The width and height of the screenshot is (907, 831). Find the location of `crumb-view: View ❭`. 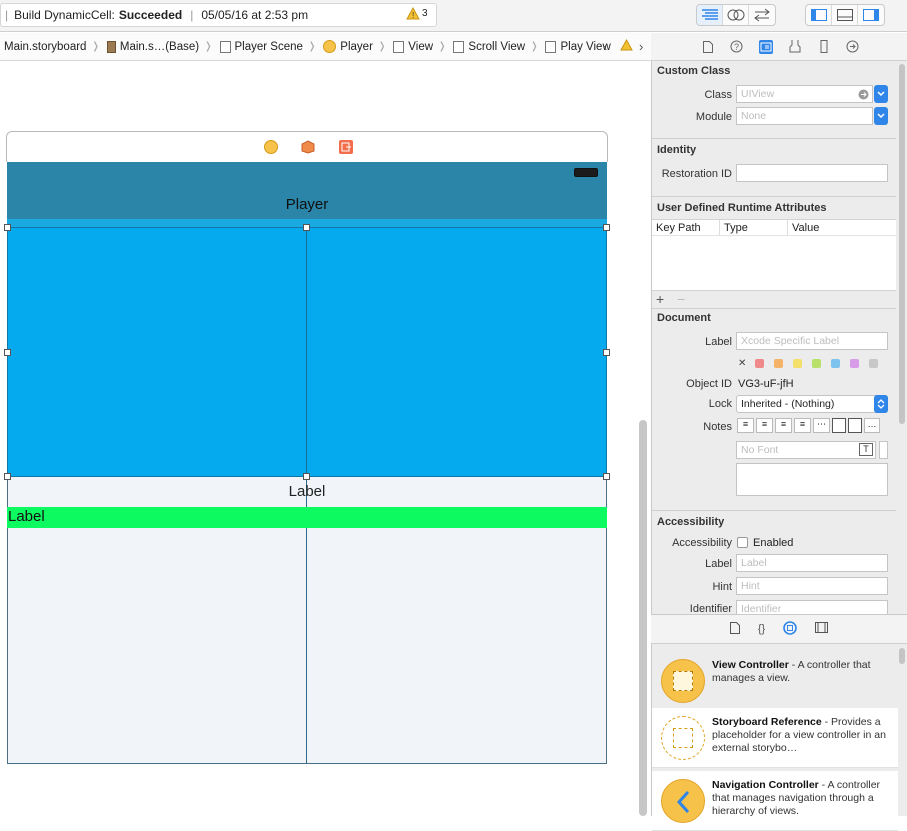

crumb-view: View ❭ is located at coordinates (421, 46).